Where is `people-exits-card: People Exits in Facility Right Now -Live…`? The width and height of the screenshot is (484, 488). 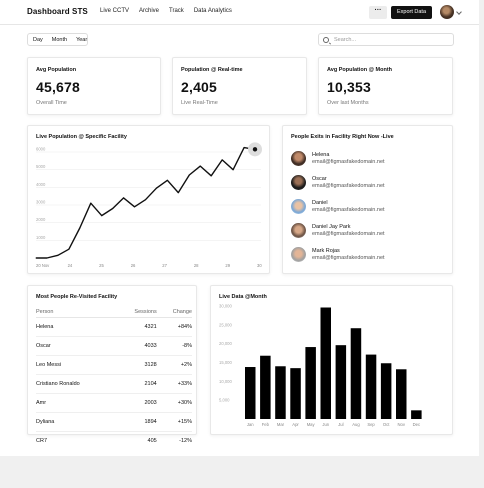 people-exits-card: People Exits in Facility Right Now -Live… is located at coordinates (367, 199).